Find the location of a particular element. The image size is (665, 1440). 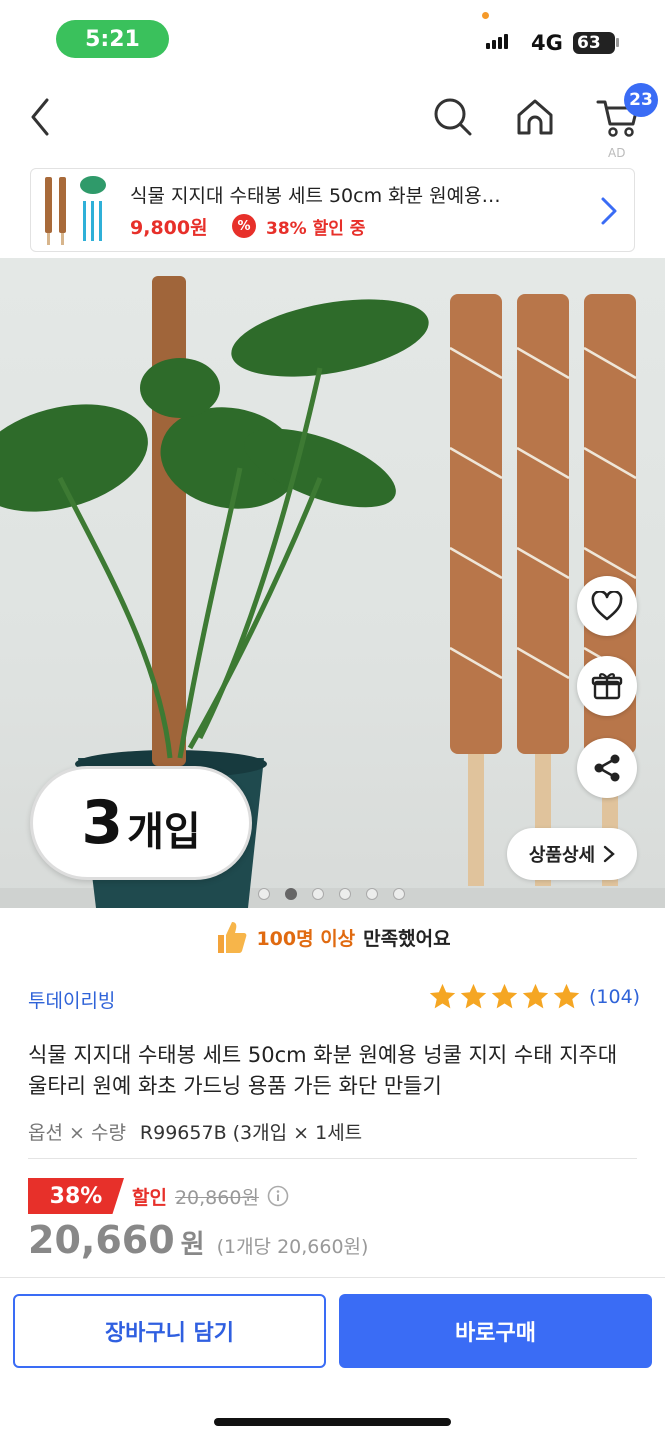

search-icon is located at coordinates (453, 117).